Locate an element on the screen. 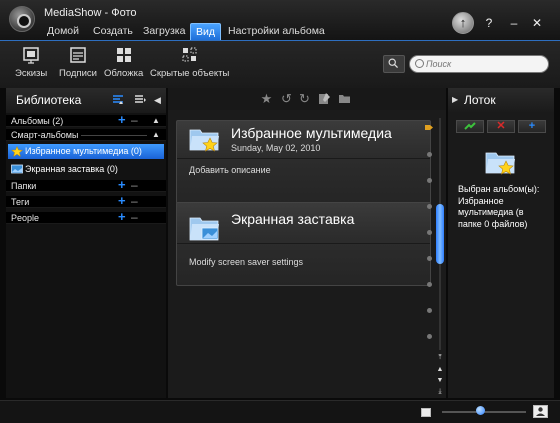 The image size is (560, 423). scroll-bottom-icon: ⤓ is located at coordinates (440, 391).